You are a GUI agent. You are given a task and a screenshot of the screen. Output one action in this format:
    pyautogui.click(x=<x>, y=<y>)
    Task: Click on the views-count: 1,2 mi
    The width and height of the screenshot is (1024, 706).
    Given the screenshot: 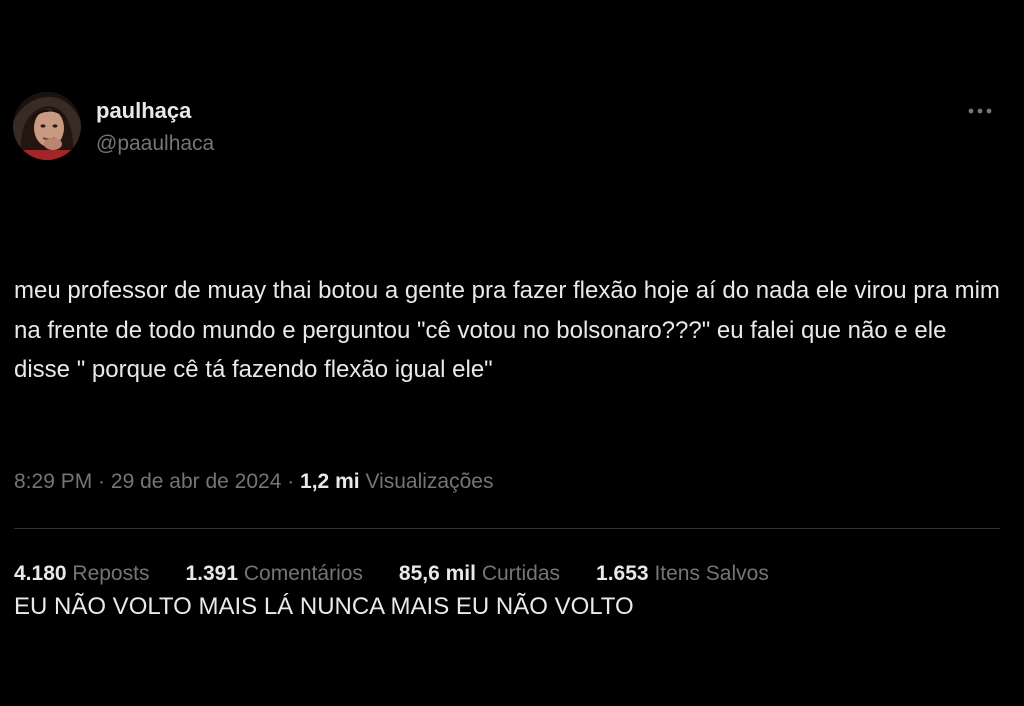 What is the action you would take?
    pyautogui.click(x=330, y=481)
    